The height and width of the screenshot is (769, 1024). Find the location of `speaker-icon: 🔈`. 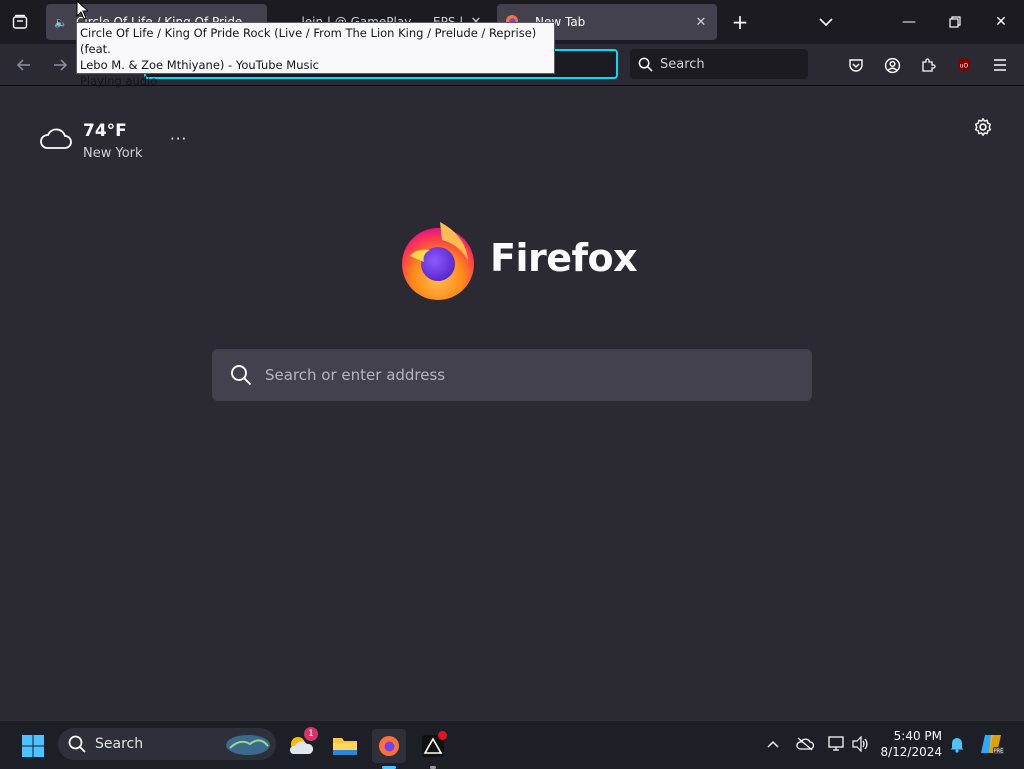

speaker-icon: 🔈 is located at coordinates (65, 22).